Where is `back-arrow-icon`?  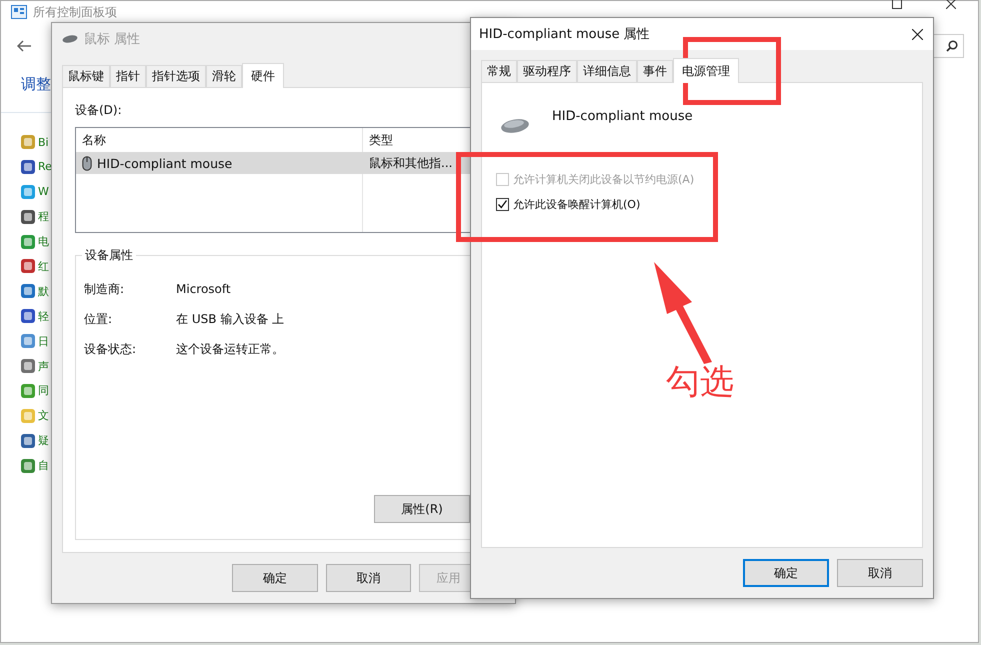 back-arrow-icon is located at coordinates (24, 46).